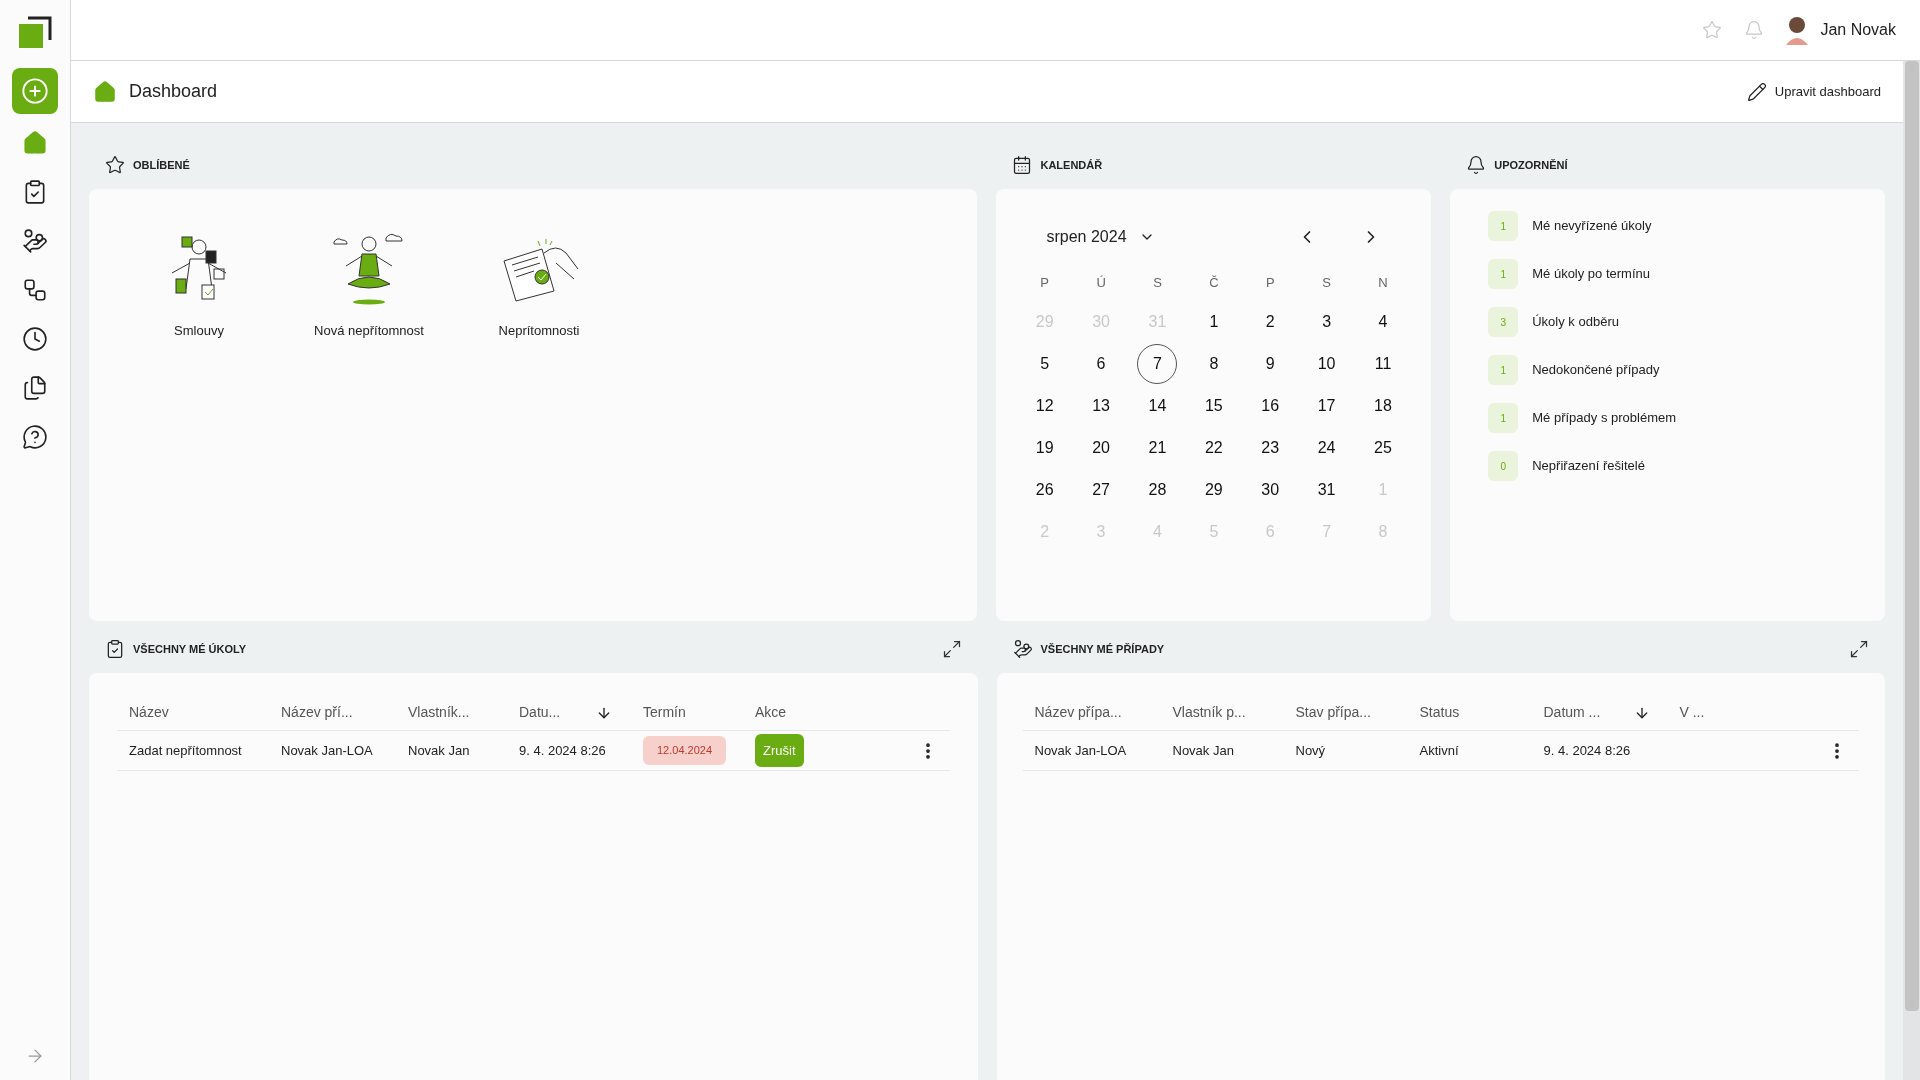  Describe the element at coordinates (35, 388) in the screenshot. I see `documents-icon` at that location.